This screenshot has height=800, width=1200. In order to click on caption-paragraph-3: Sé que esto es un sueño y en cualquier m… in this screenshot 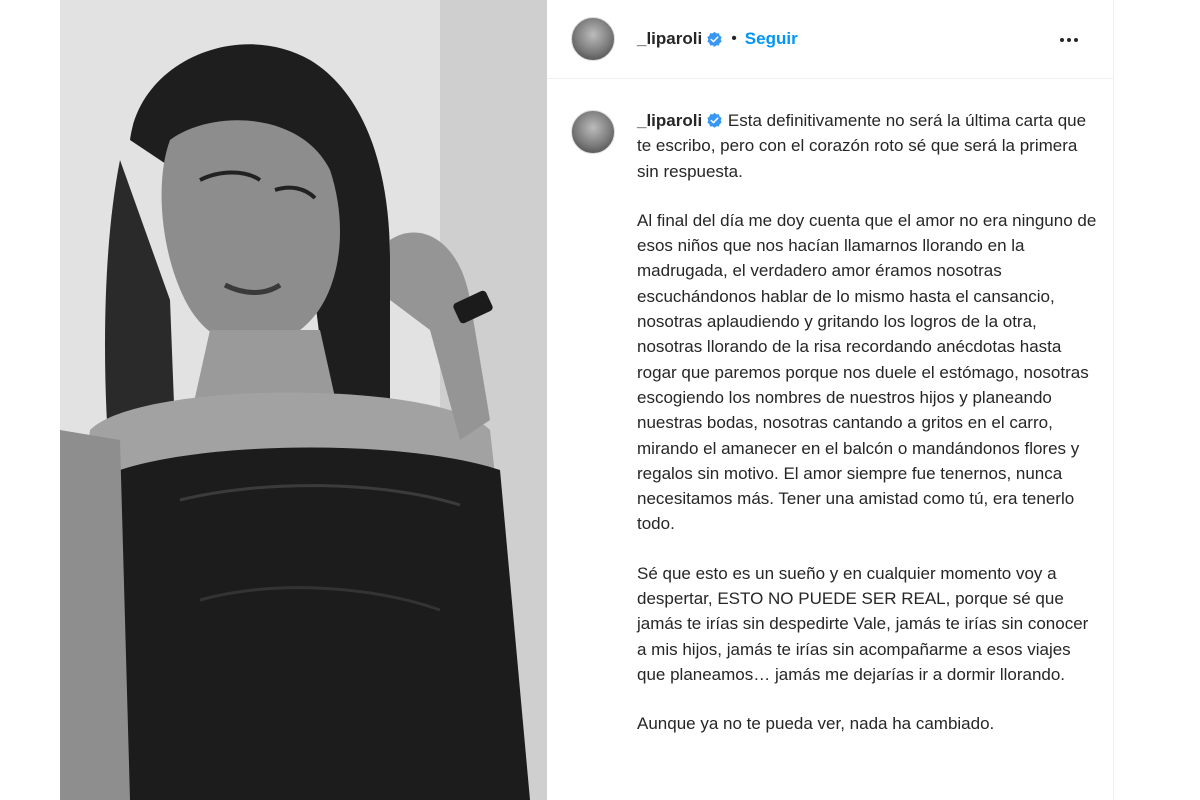, I will do `click(863, 623)`.